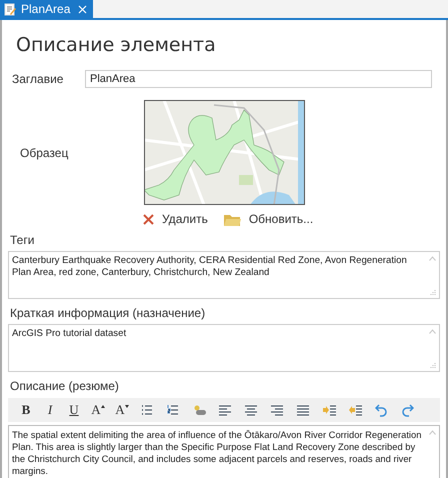 Image resolution: width=448 pixels, height=478 pixels. Describe the element at coordinates (65, 386) in the screenshot. I see `section-label: Описание (резюме)` at that location.